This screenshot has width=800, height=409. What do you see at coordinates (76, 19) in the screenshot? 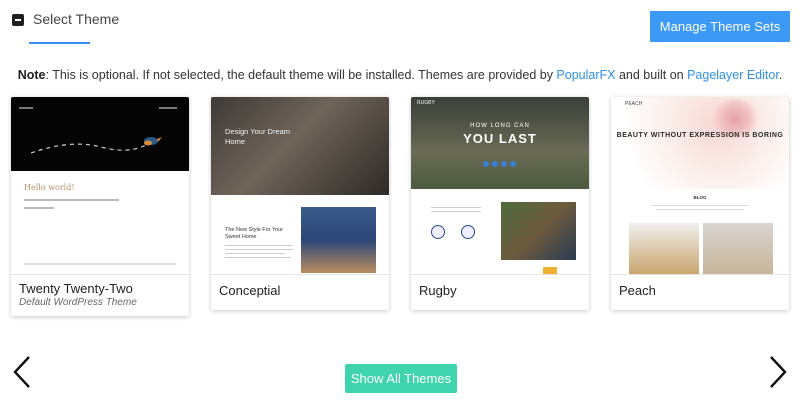
I see `select-theme-tab: Select Theme` at bounding box center [76, 19].